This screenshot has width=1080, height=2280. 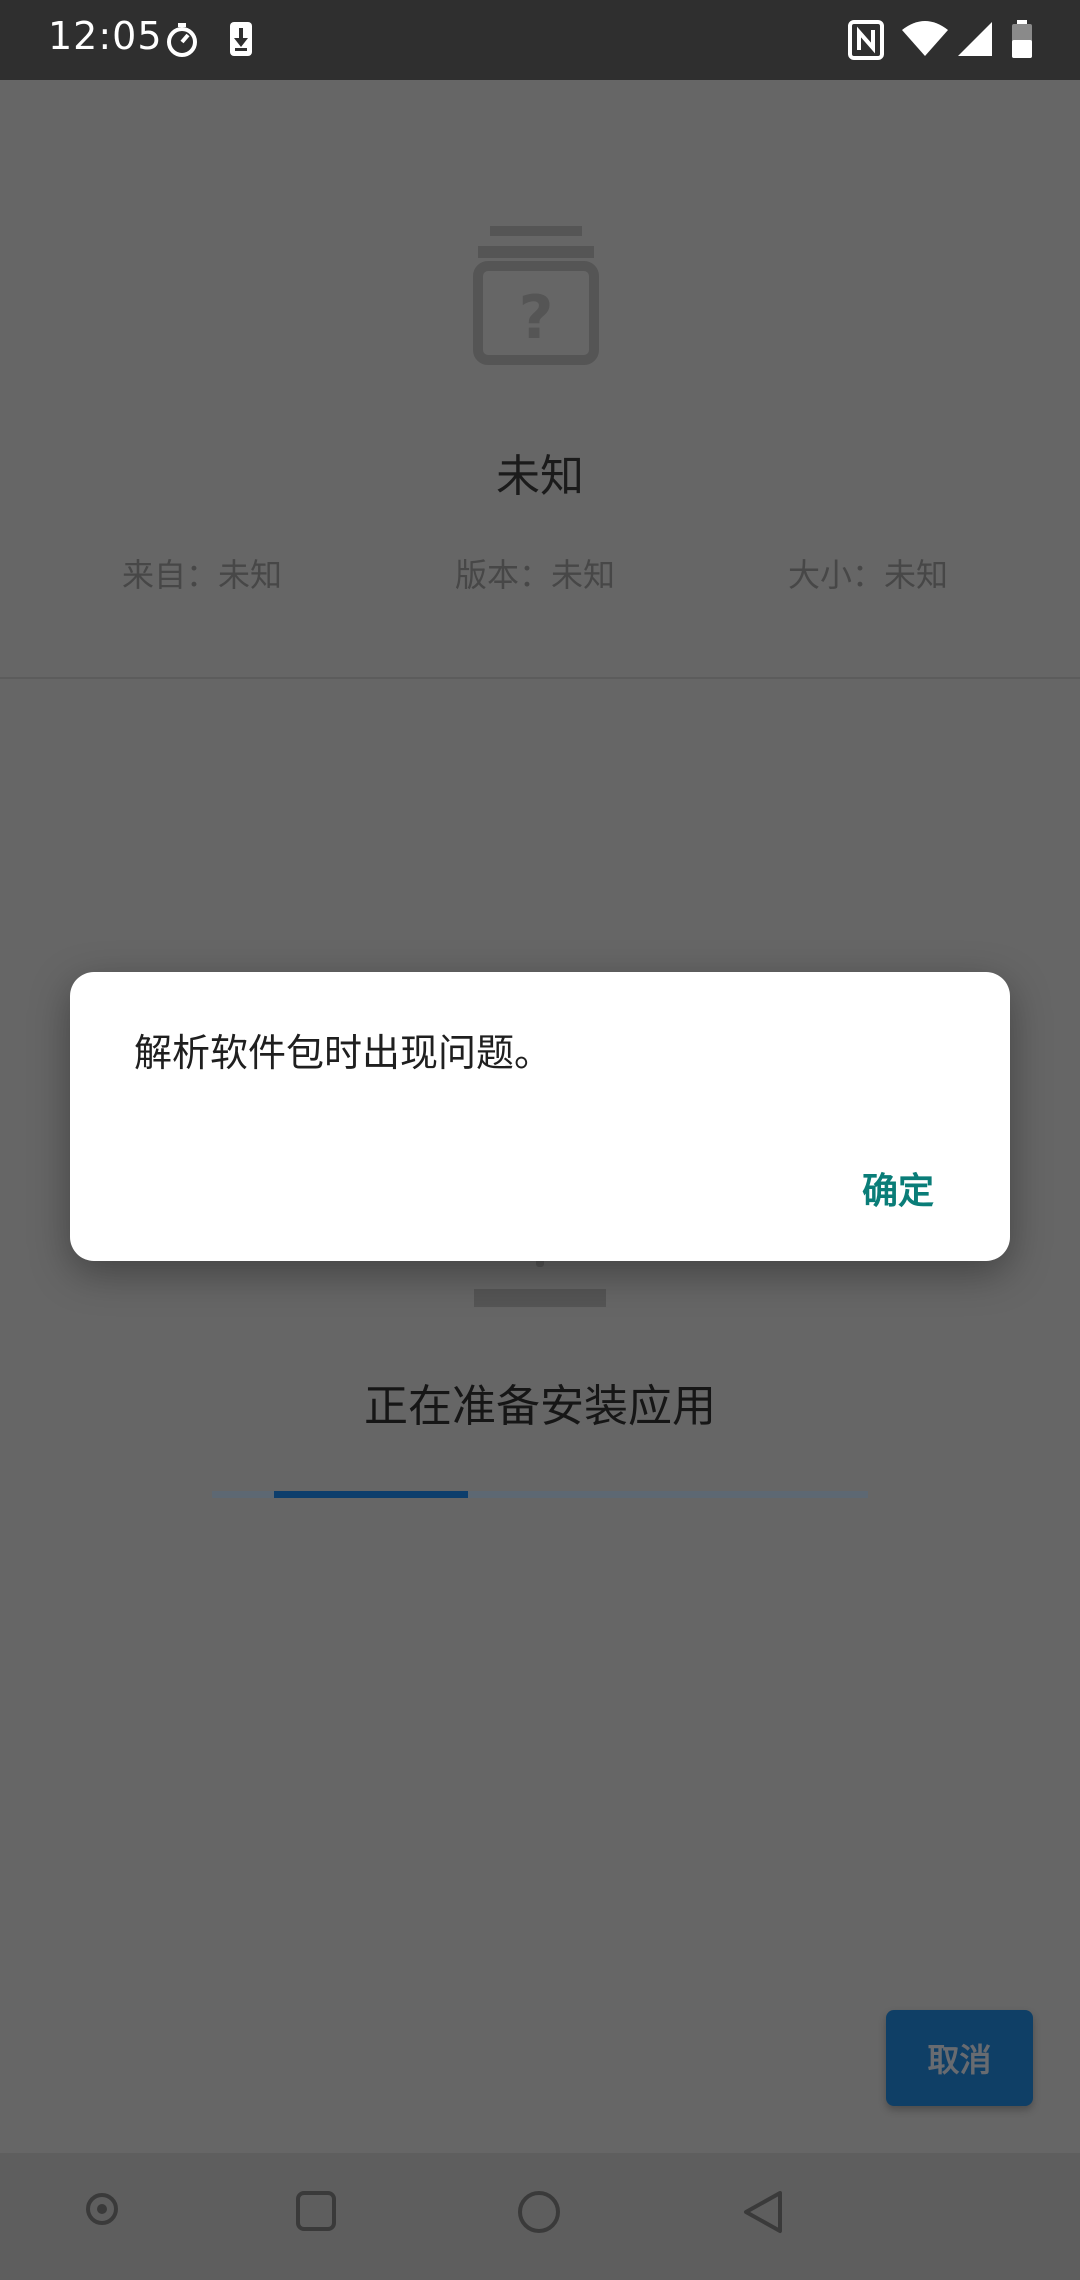 I want to click on version-label: 版本：未知, so click(x=535, y=575).